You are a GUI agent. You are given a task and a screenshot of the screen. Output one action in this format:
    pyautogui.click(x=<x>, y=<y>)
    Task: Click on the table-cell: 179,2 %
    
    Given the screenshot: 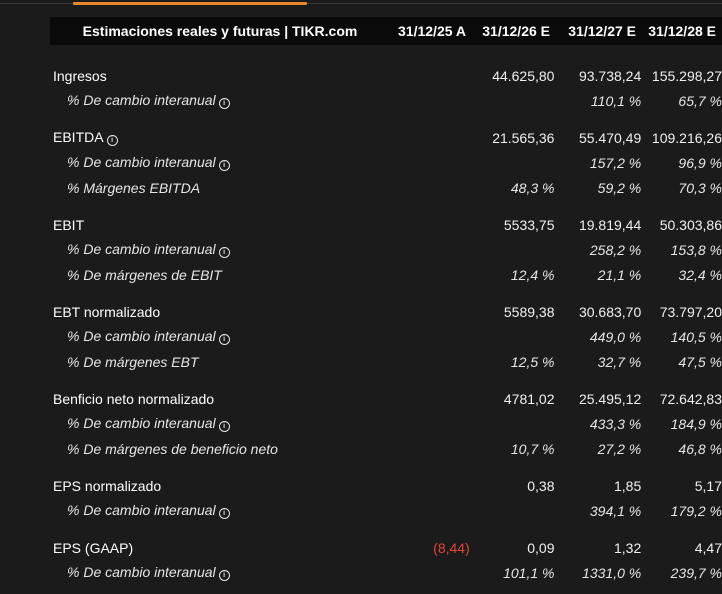 What is the action you would take?
    pyautogui.click(x=696, y=510)
    